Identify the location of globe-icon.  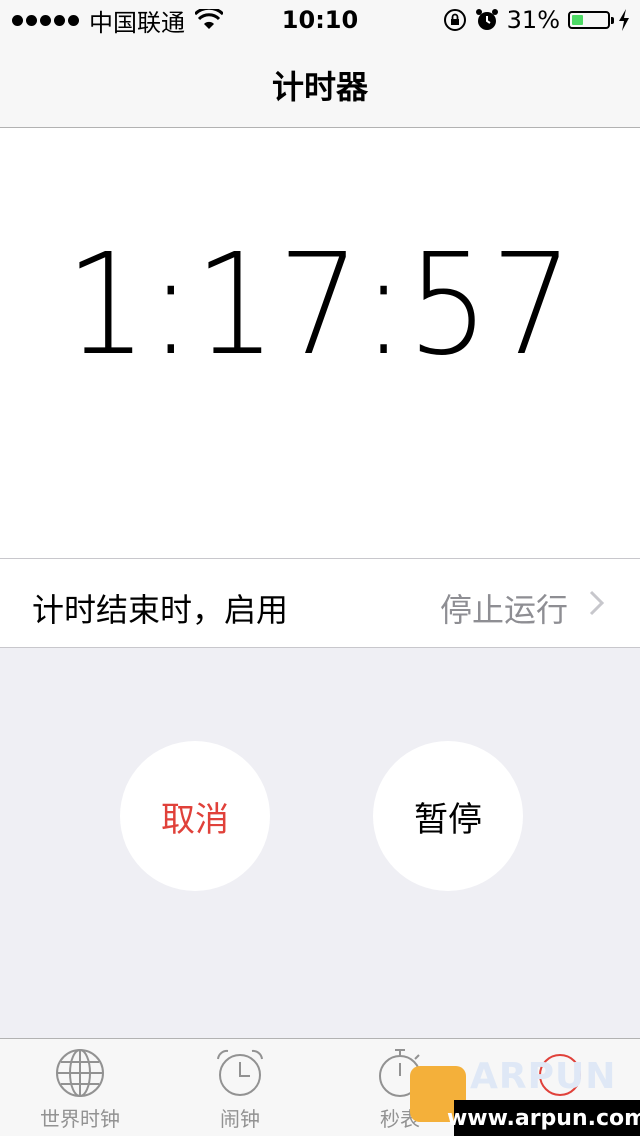
(80, 1073).